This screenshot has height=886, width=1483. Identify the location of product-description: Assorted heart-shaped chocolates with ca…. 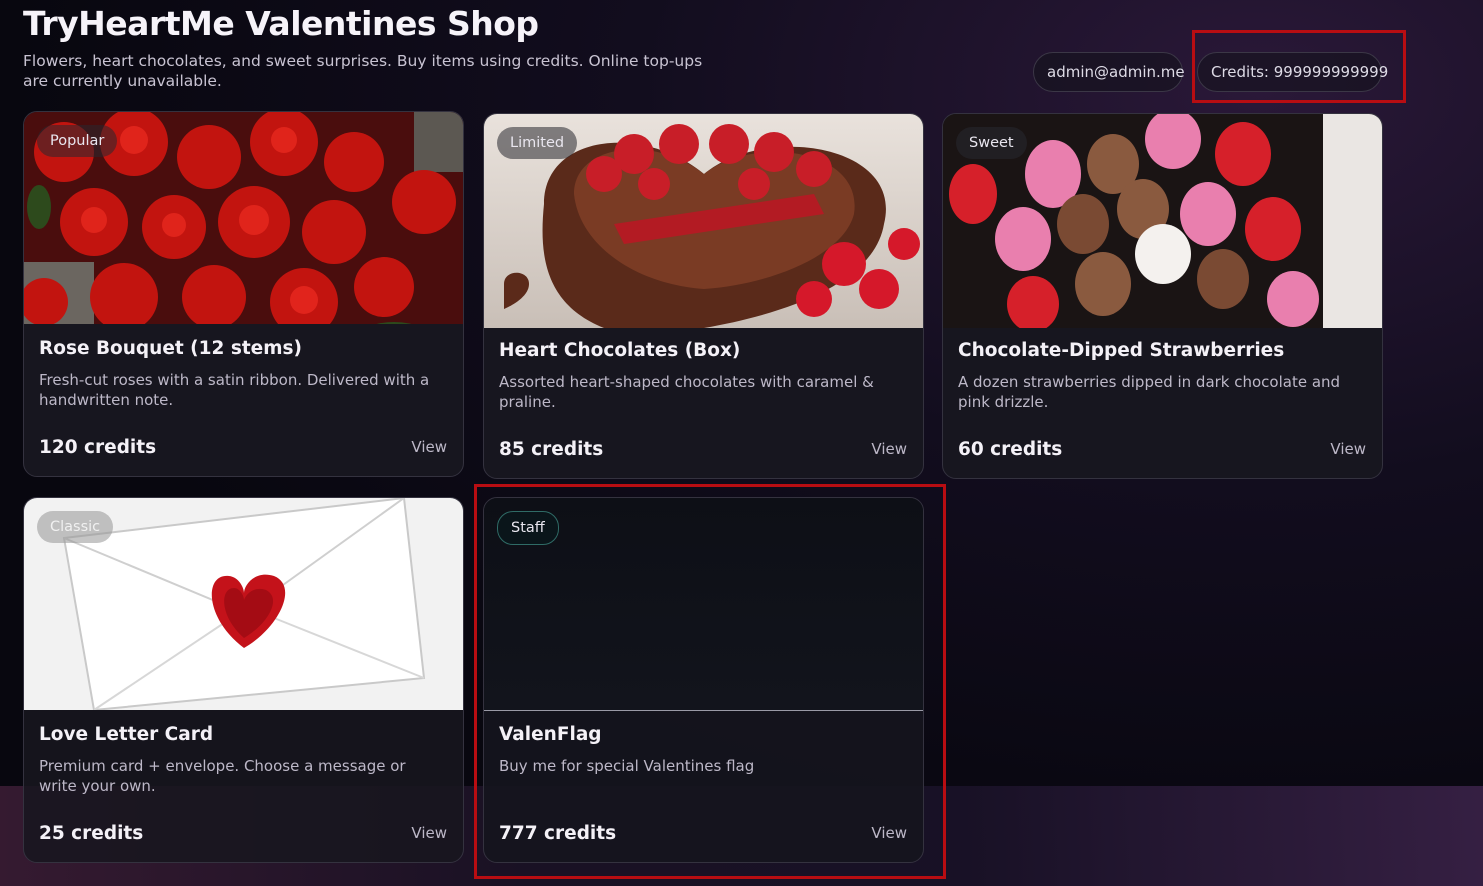
(686, 392).